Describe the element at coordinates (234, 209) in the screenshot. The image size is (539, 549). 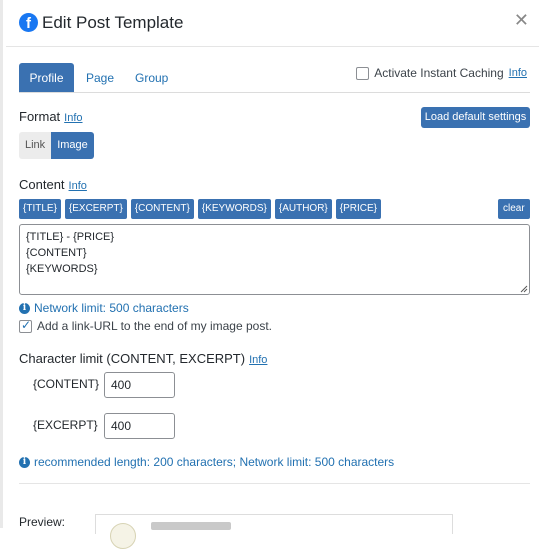
I see `tag-keywords: {KEYWORDS}` at that location.